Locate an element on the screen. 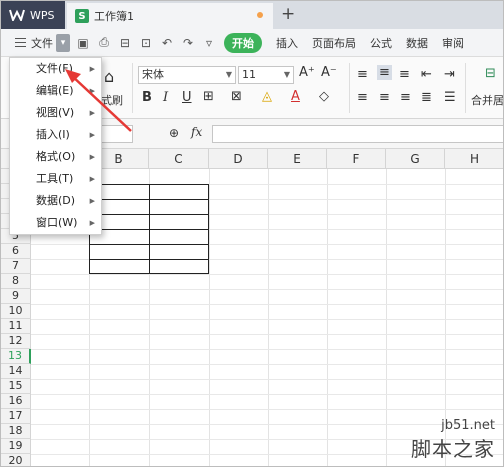  row-header: 15 is located at coordinates (16, 386).